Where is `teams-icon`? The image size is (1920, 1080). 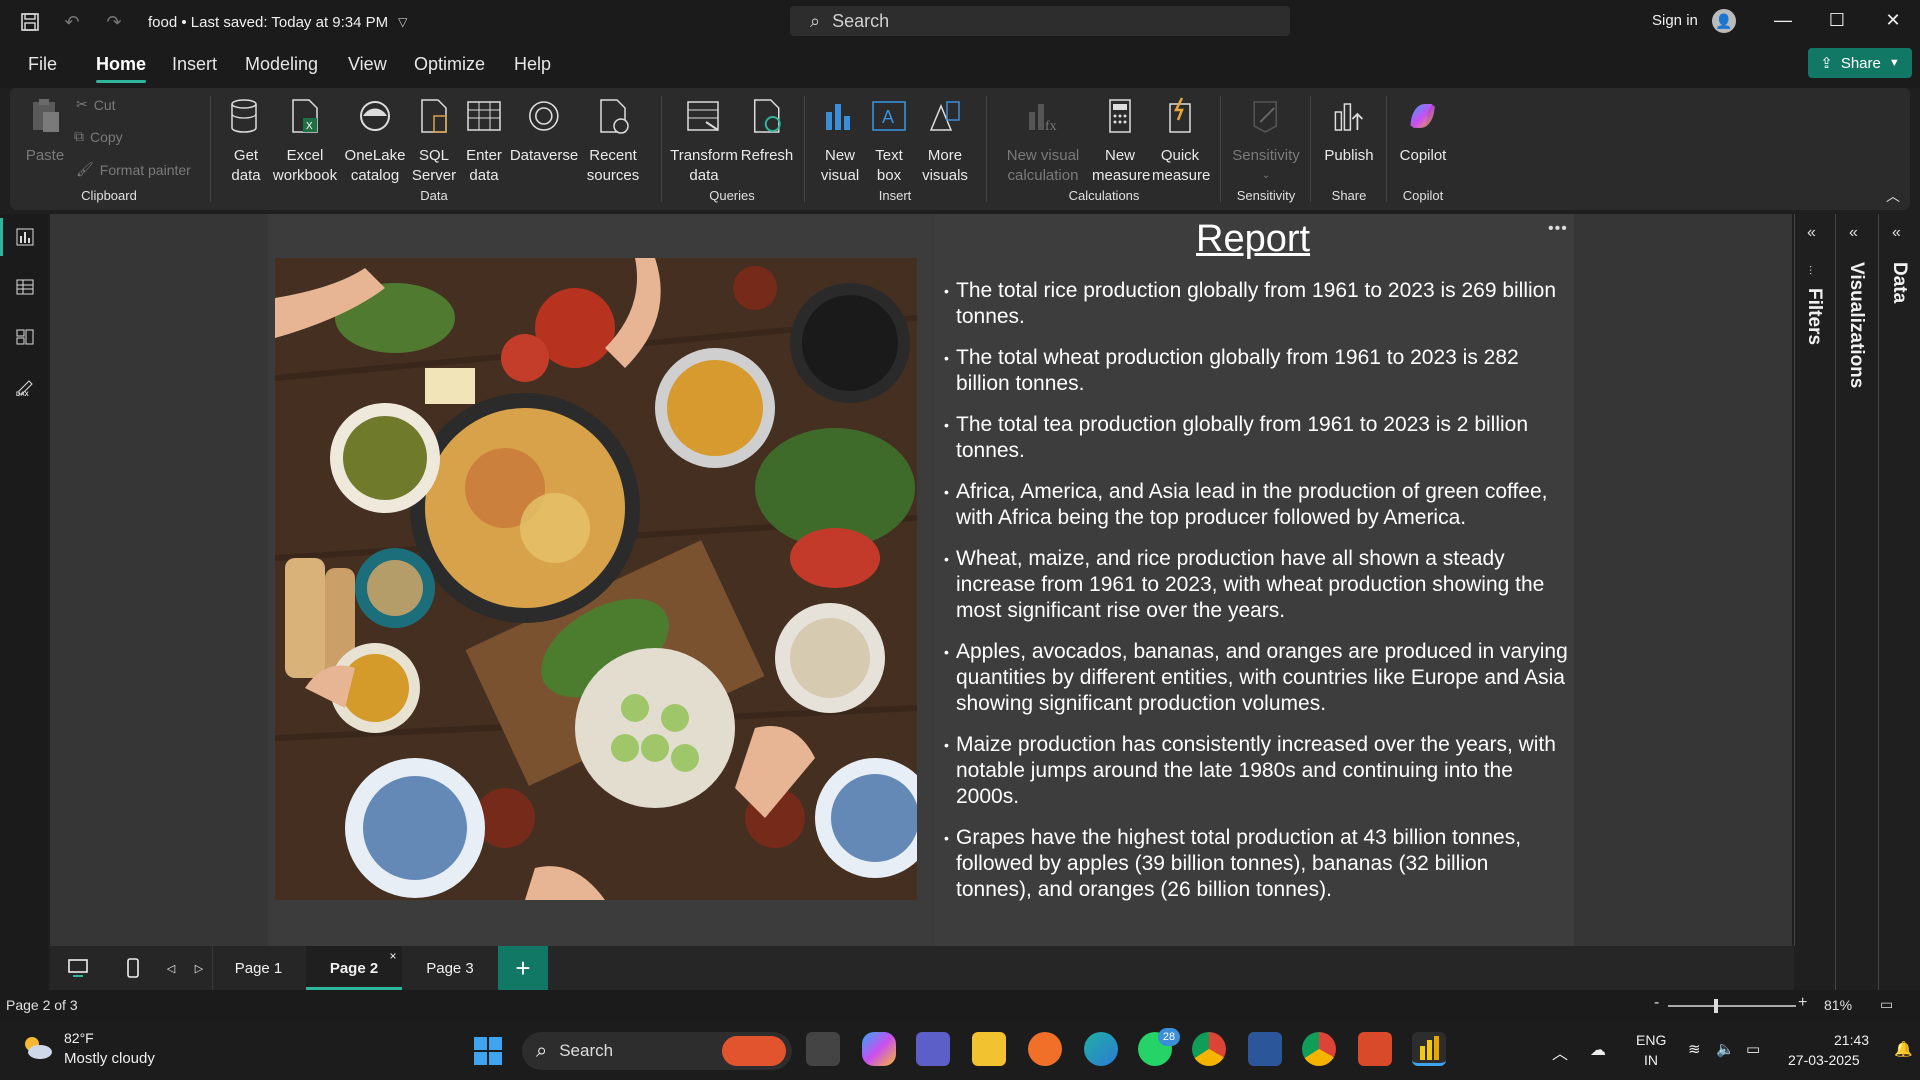 teams-icon is located at coordinates (933, 1049).